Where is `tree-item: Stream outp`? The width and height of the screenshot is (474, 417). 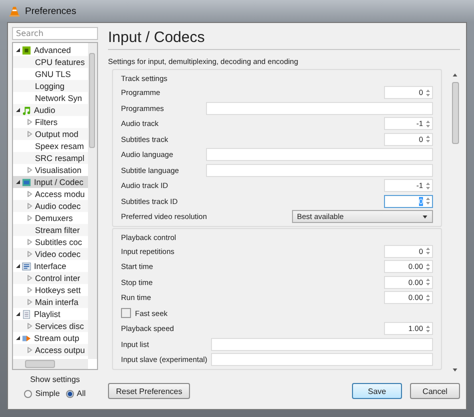 tree-item: Stream outp is located at coordinates (51, 338).